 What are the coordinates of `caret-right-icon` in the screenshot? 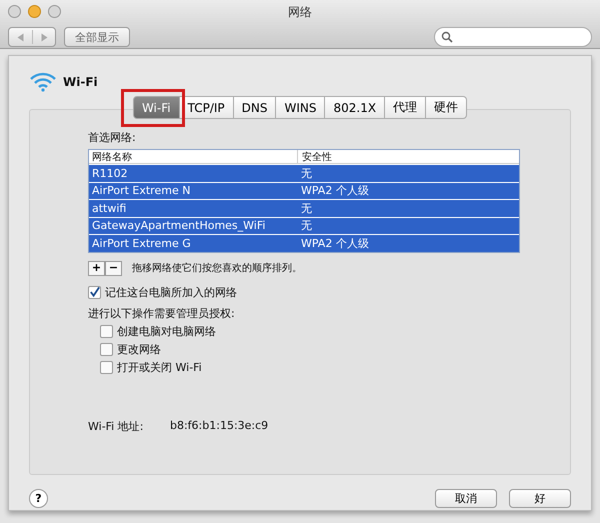 It's located at (44, 37).